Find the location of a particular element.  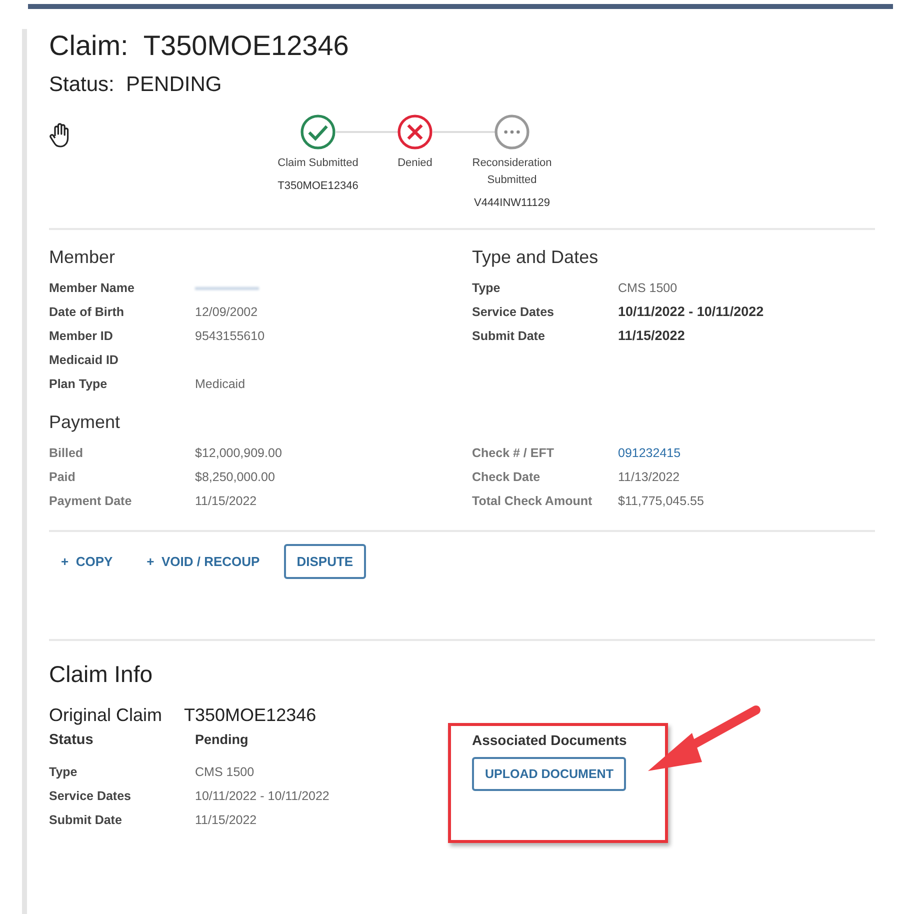

section-title: Claim Info is located at coordinates (101, 675).